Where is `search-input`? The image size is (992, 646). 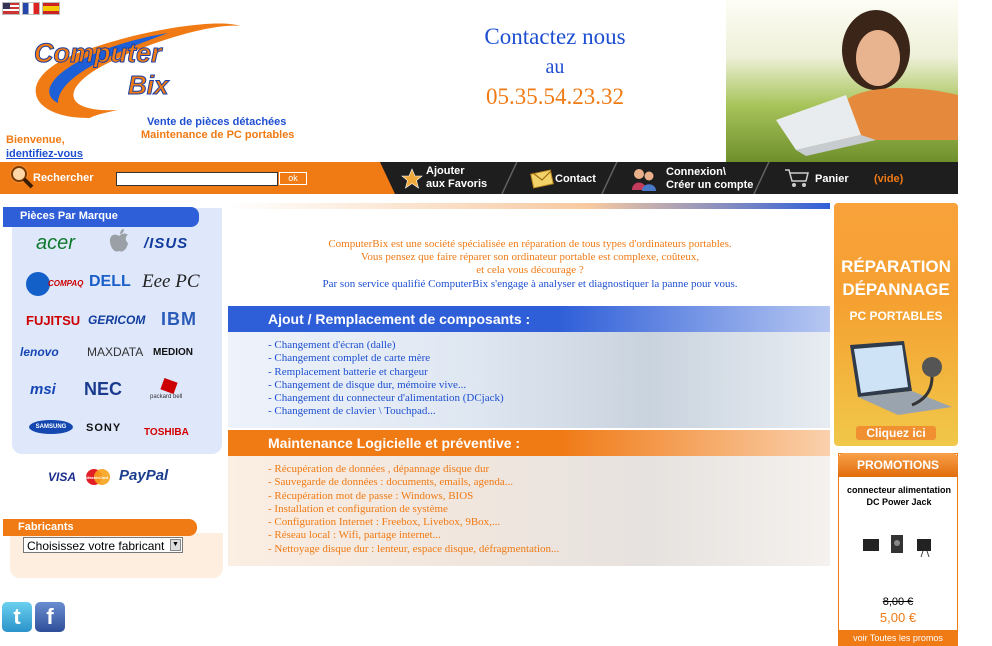 search-input is located at coordinates (197, 179).